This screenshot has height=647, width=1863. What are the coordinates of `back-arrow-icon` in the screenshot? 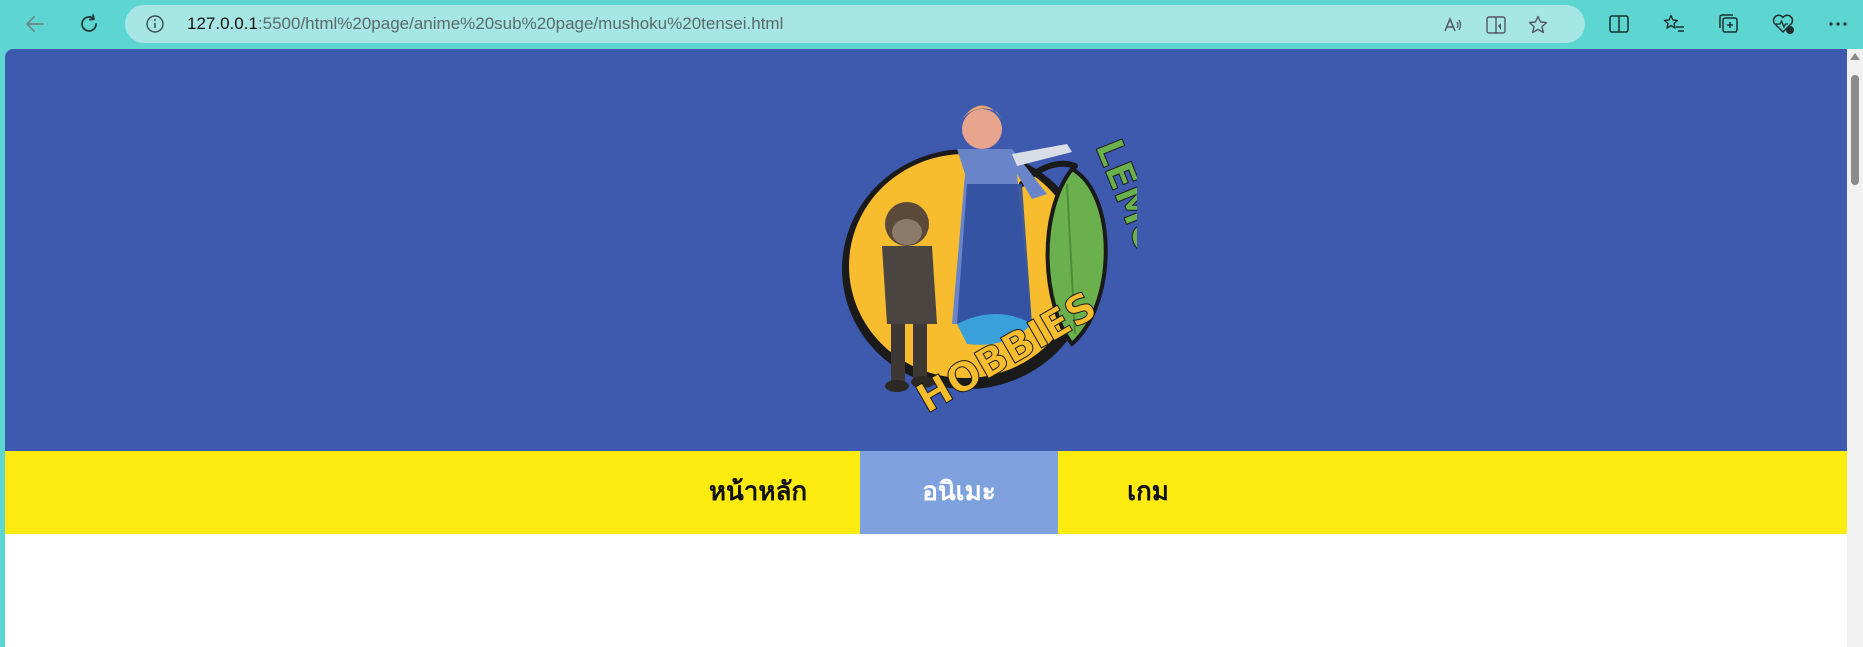 It's located at (35, 24).